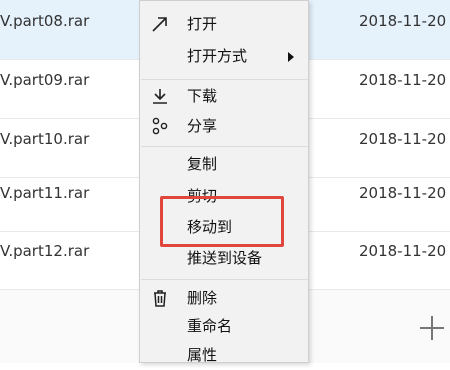 This screenshot has width=450, height=370. I want to click on menu-item-label: 属性, so click(202, 355).